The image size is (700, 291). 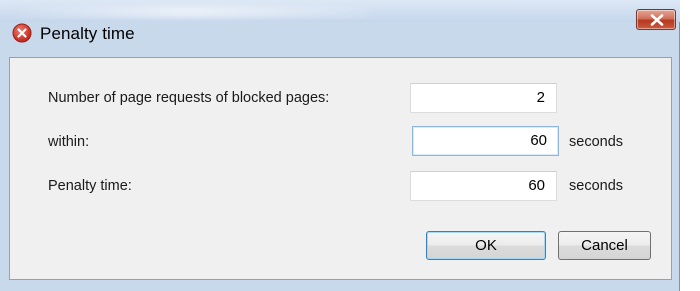 I want to click on within-seconds-input: 60, so click(x=485, y=141).